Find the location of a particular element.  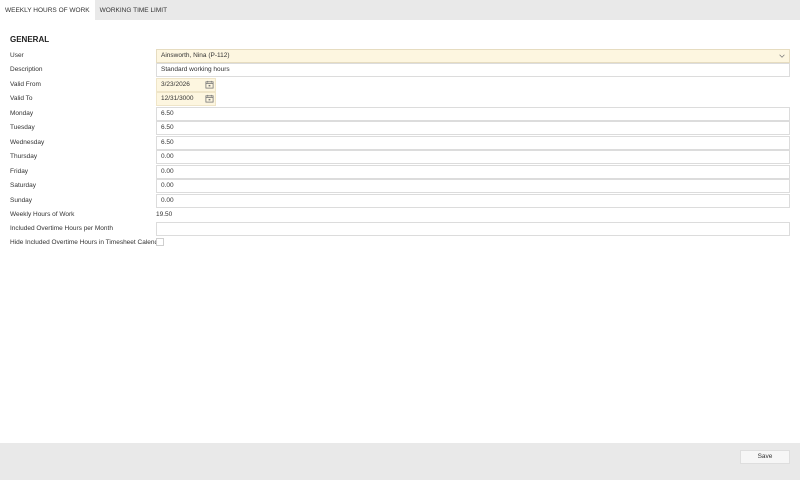

tab-working-time-limit: WORKING TIME LIMIT is located at coordinates (133, 10).